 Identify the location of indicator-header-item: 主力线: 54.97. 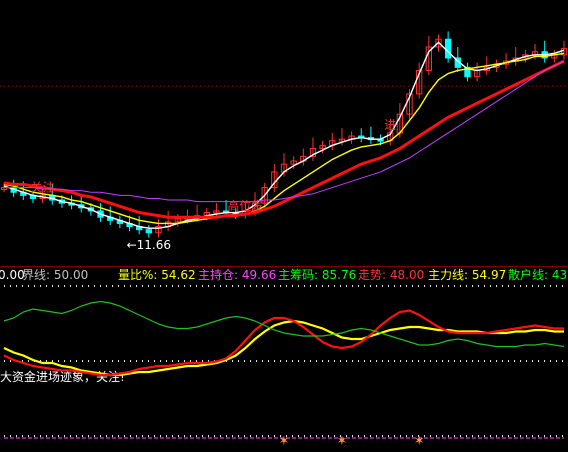
(467, 275).